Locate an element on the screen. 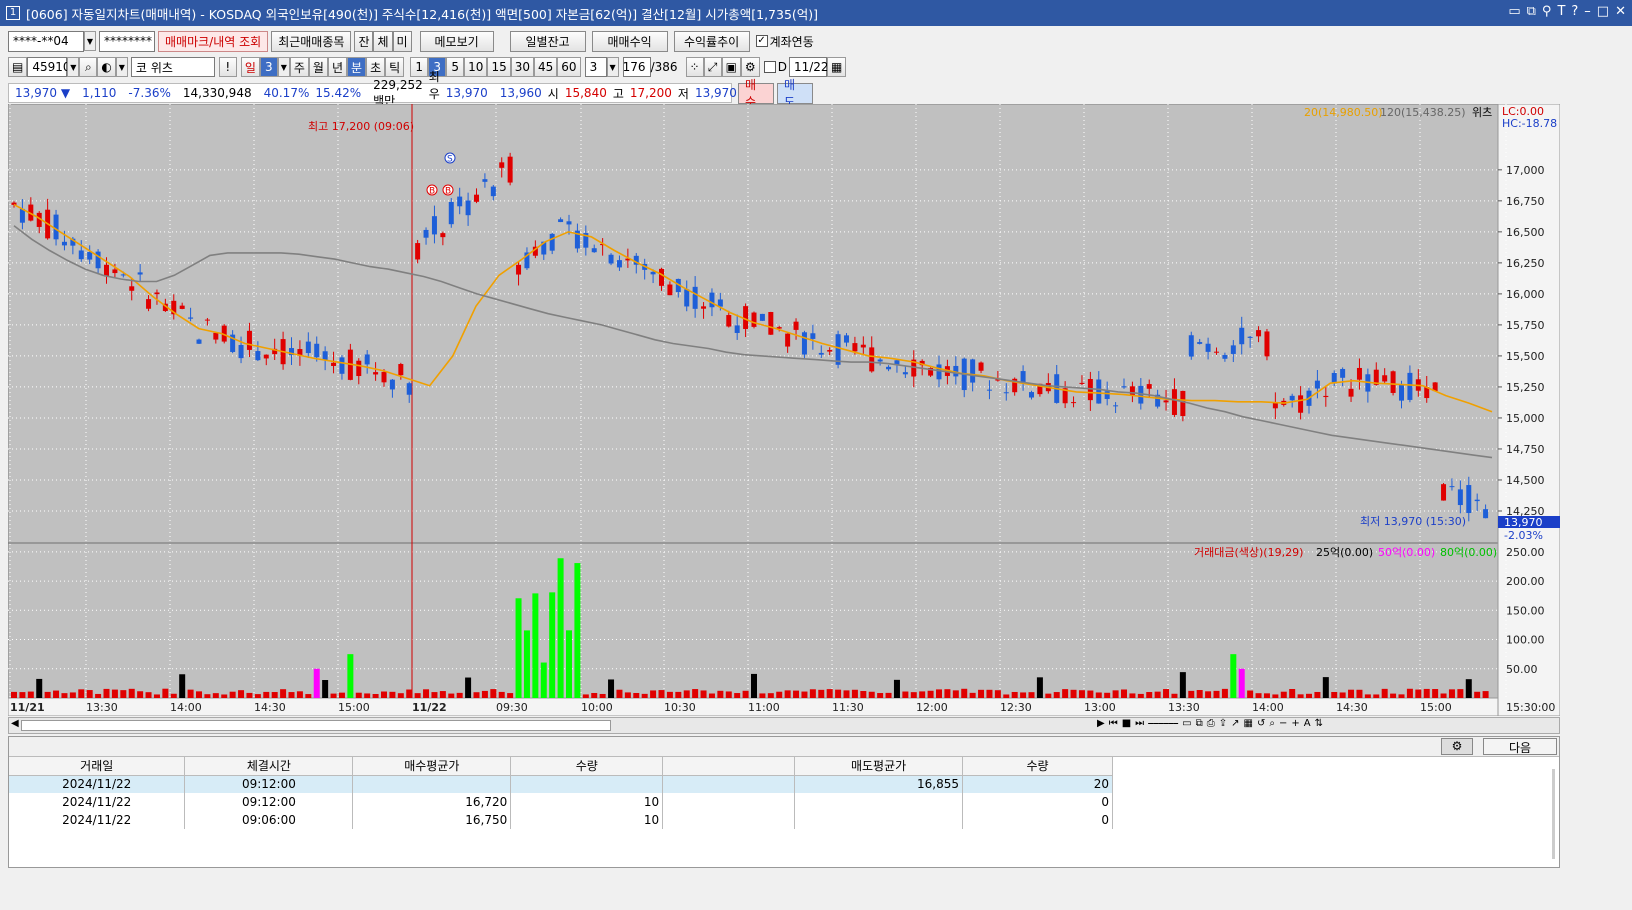 The width and height of the screenshot is (1632, 910). rewind-icon: ⏮ is located at coordinates (1113, 723).